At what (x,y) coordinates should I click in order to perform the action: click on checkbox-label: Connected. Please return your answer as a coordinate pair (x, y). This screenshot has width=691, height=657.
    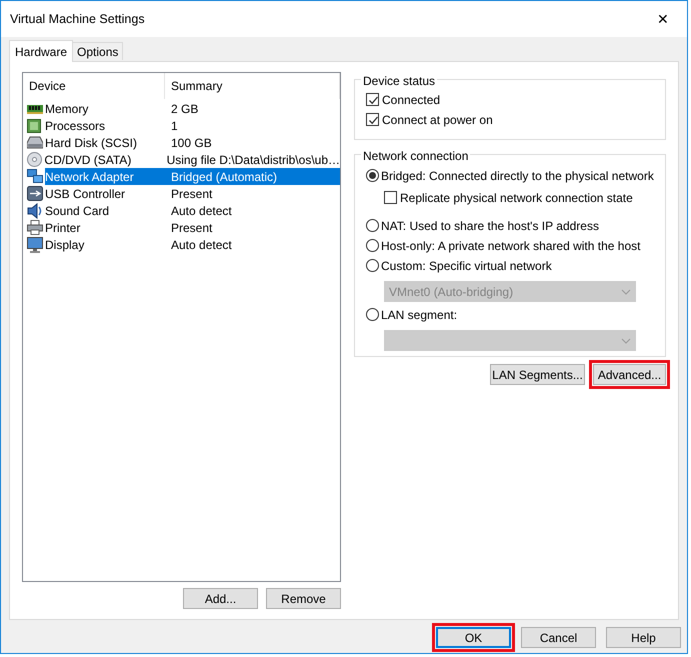
    Looking at the image, I should click on (411, 99).